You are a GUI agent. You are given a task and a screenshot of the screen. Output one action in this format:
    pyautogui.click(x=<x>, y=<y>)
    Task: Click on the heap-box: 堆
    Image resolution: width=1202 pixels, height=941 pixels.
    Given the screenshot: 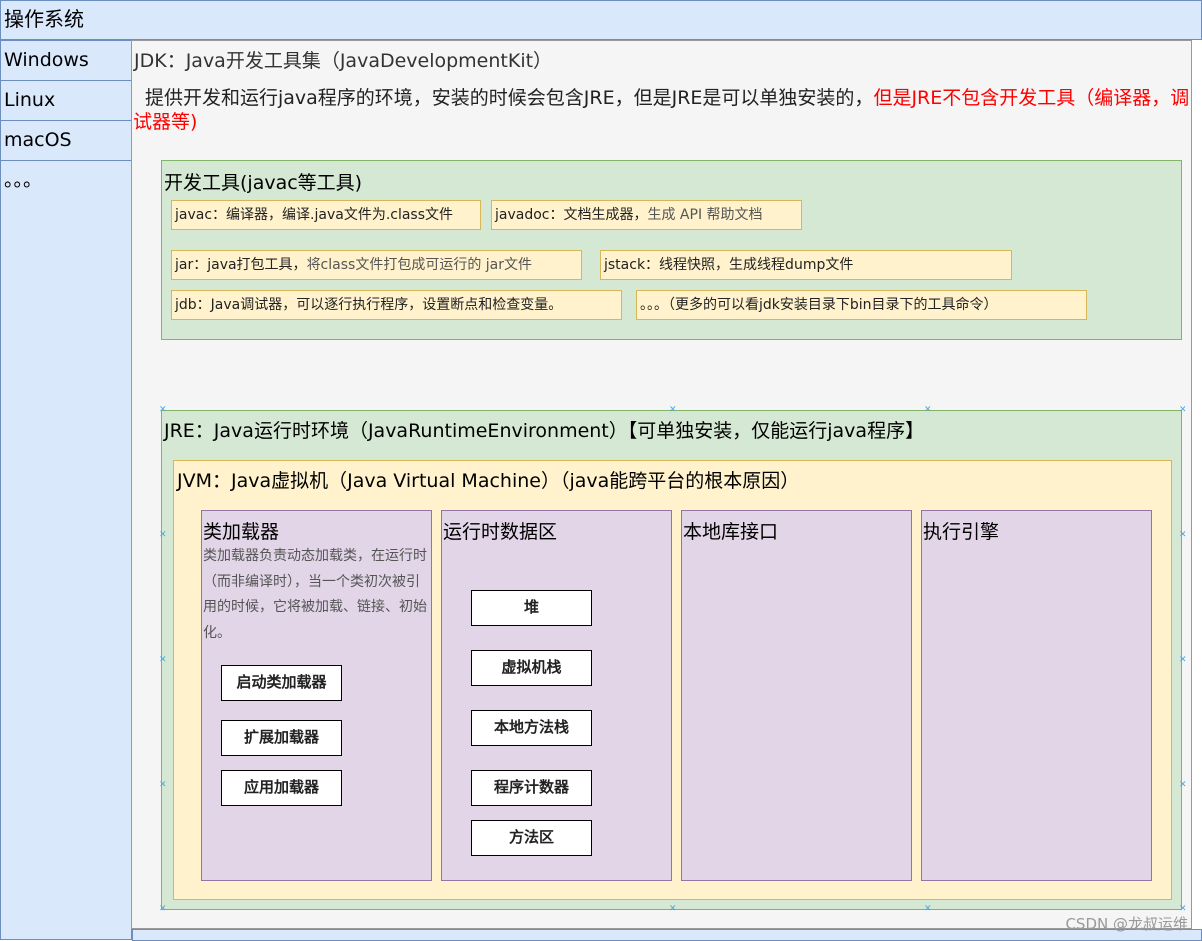 What is the action you would take?
    pyautogui.click(x=531, y=608)
    